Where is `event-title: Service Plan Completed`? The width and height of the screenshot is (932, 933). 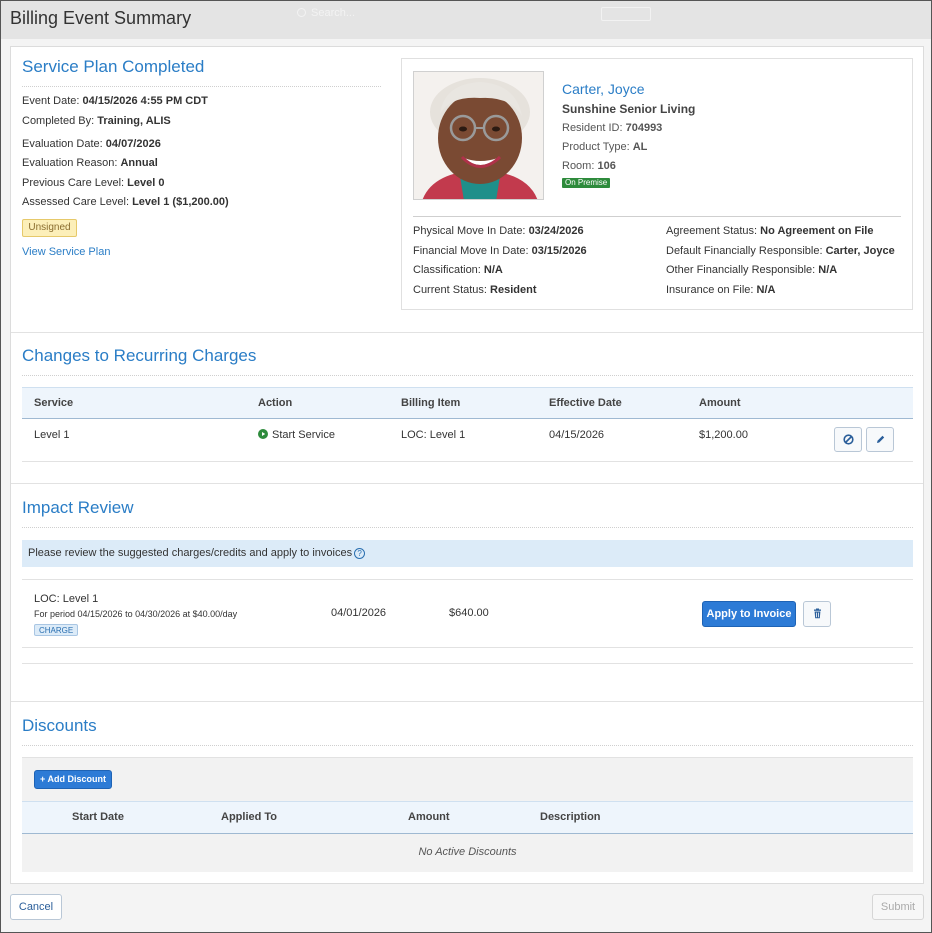 event-title: Service Plan Completed is located at coordinates (113, 66).